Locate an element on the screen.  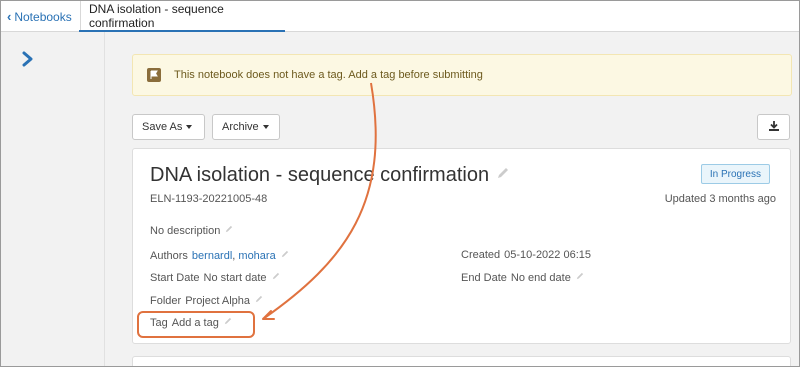
save-as-button: Save As is located at coordinates (168, 127).